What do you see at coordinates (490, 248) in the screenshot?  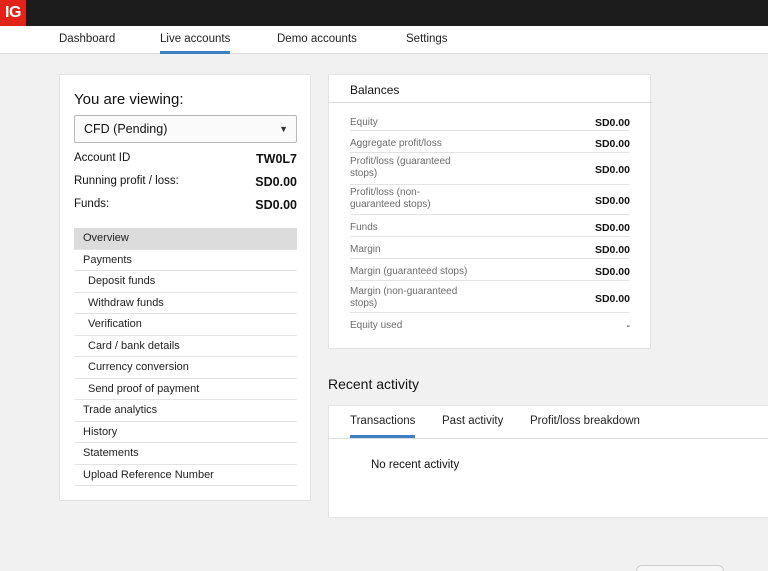 I see `balance-row-margin: Margin SD0.00` at bounding box center [490, 248].